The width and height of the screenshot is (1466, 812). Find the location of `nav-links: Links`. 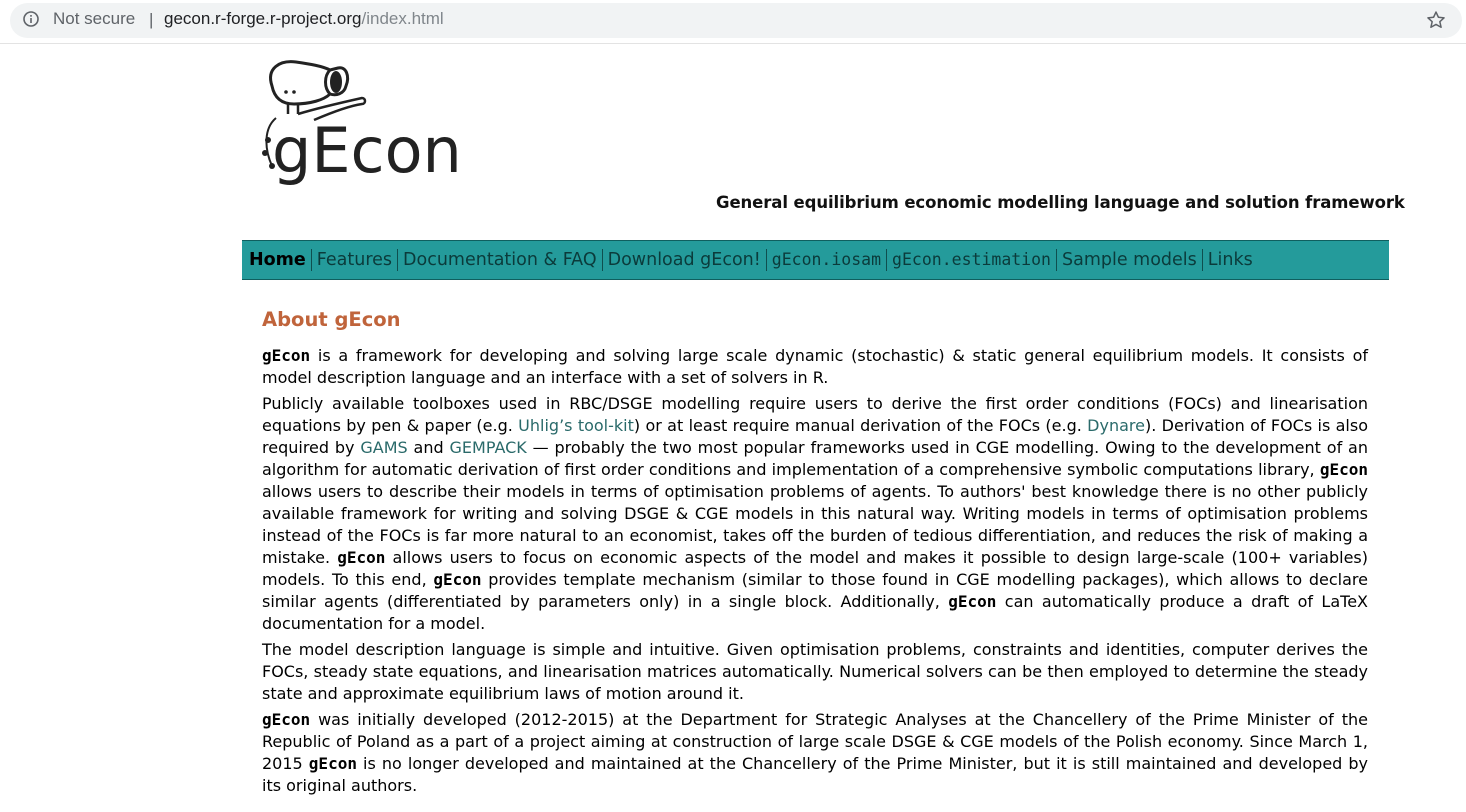

nav-links: Links is located at coordinates (1229, 260).